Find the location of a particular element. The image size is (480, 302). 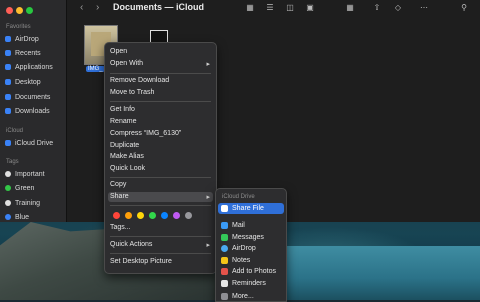

sidebar-tag-important: Important is located at coordinates (34, 174).